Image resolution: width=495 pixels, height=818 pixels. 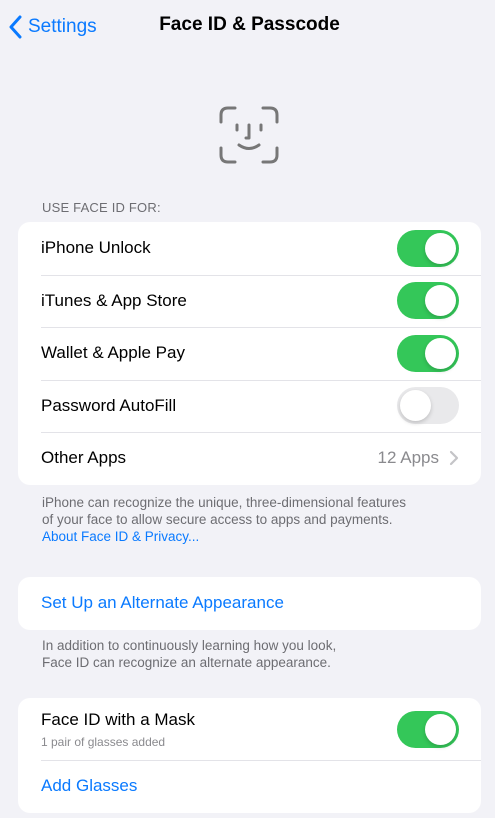 I want to click on row-password-autofill: Password AutoFill, so click(x=249, y=406).